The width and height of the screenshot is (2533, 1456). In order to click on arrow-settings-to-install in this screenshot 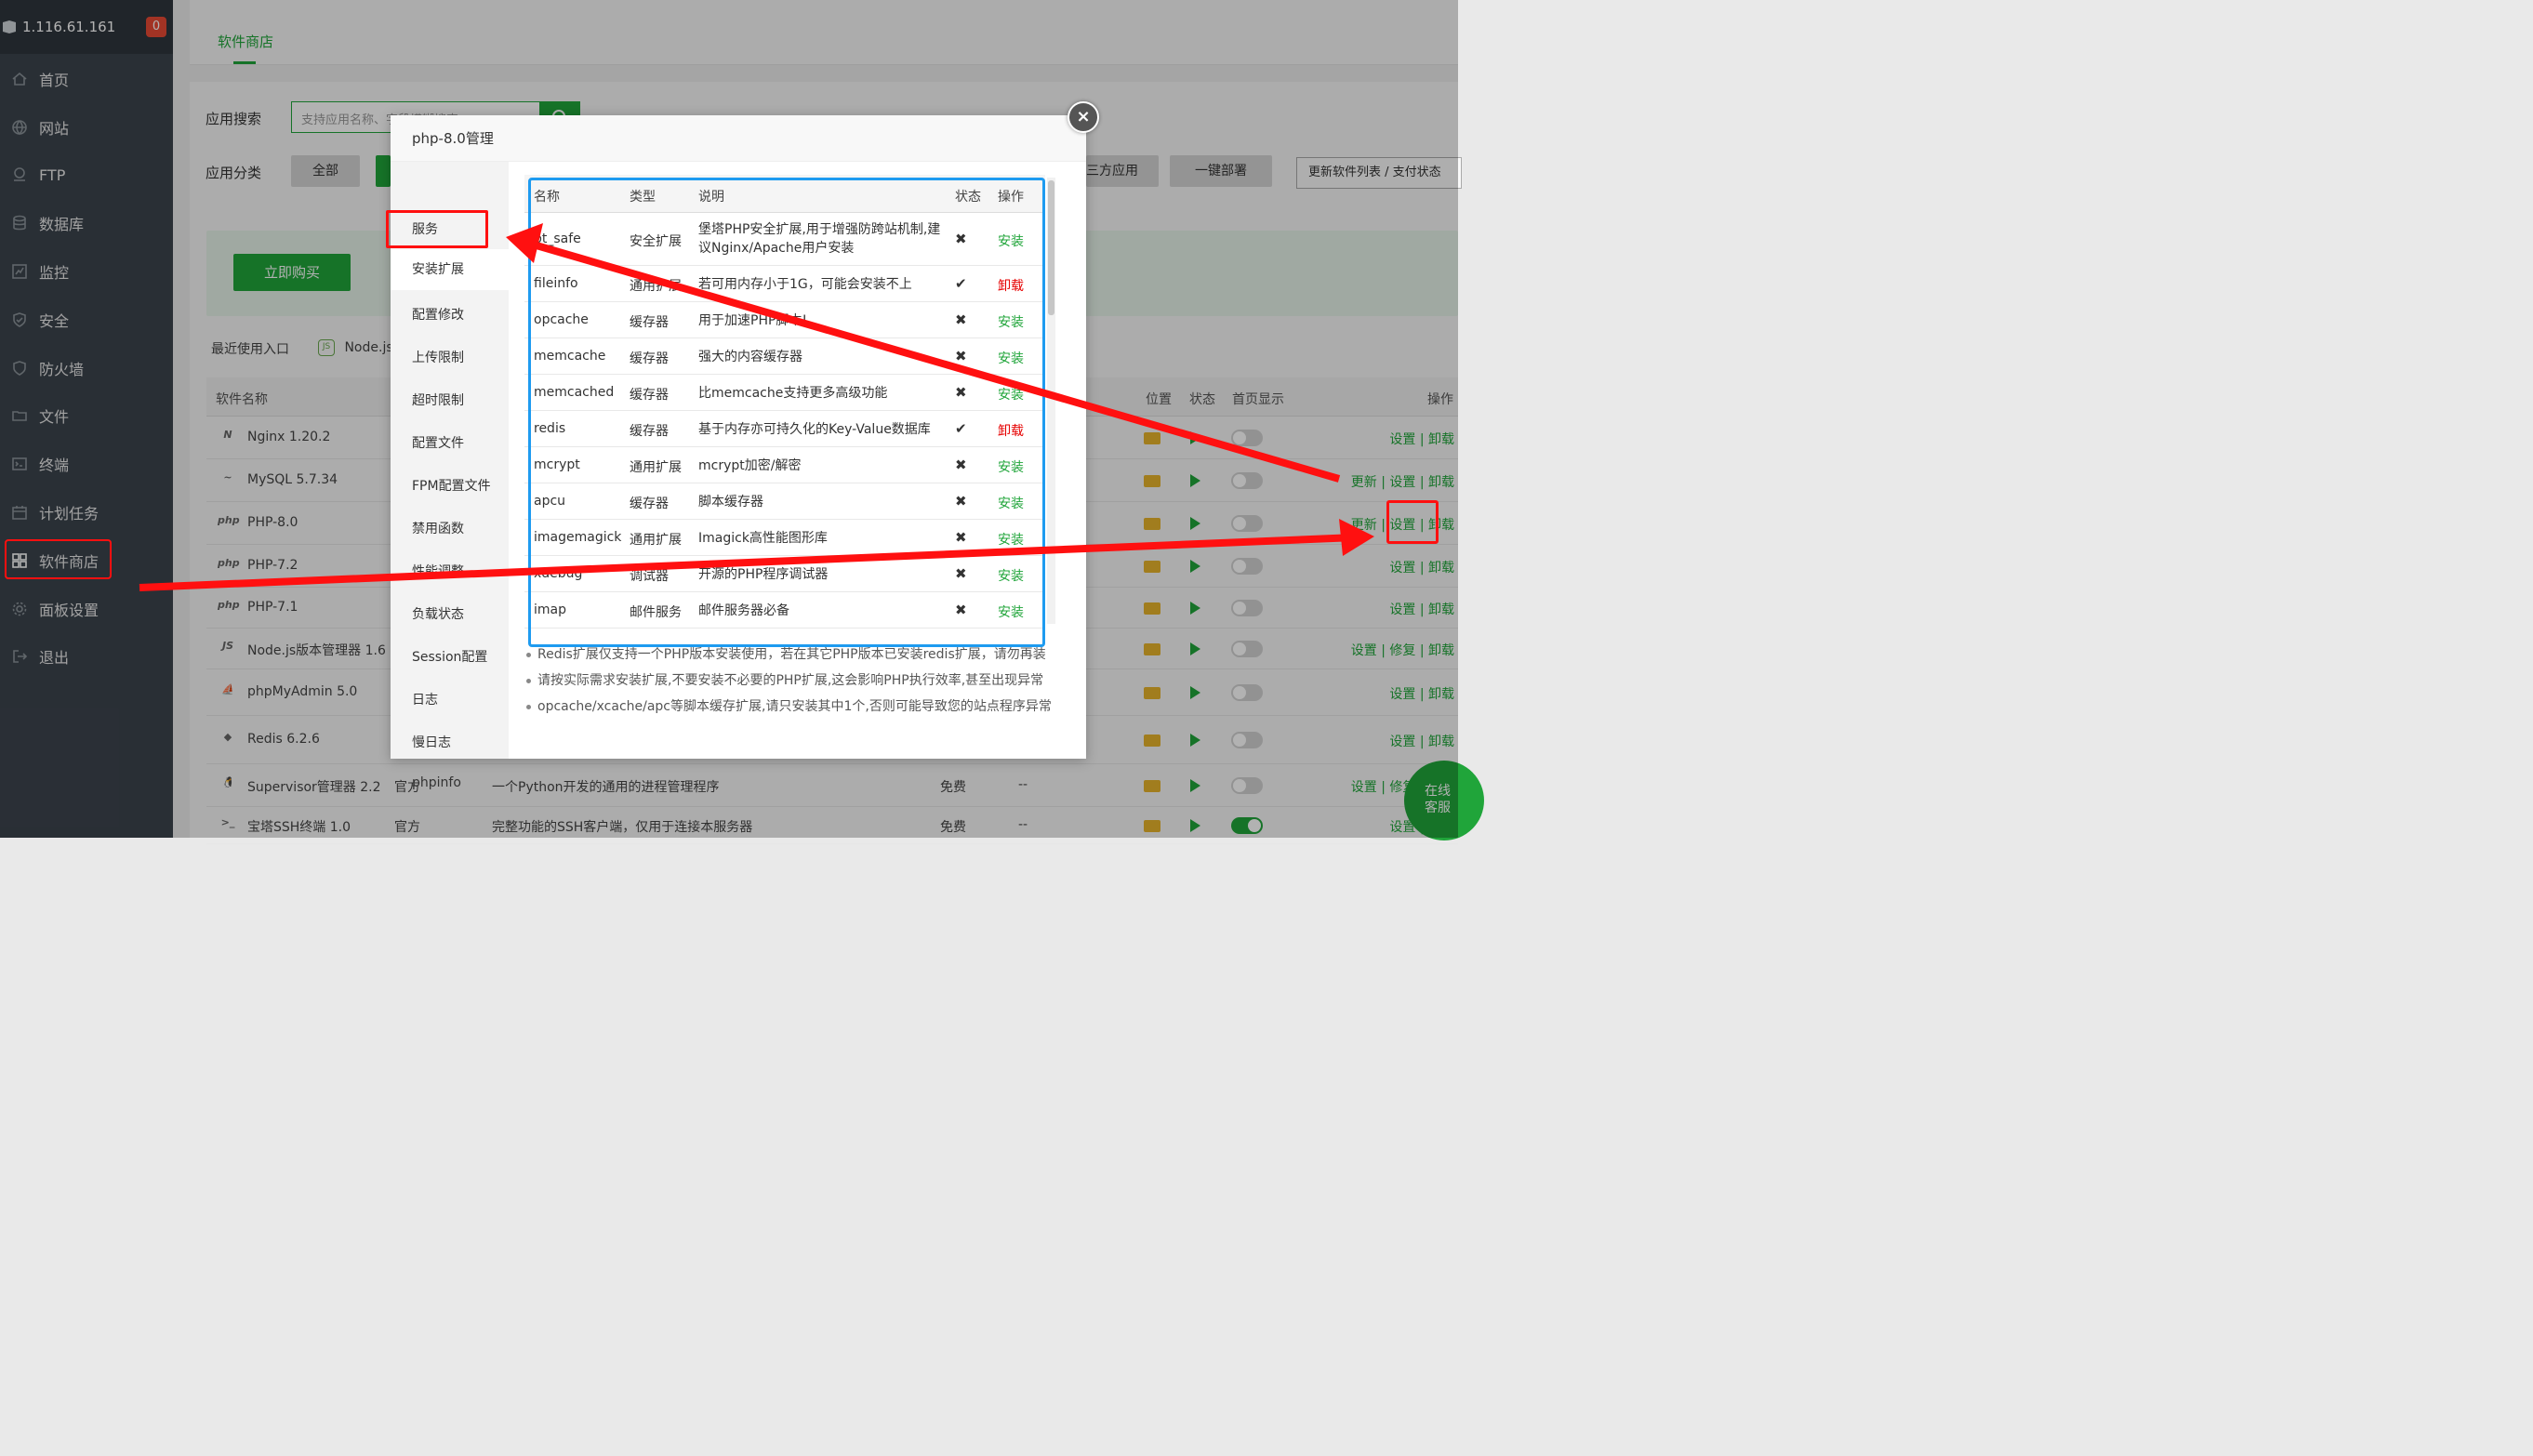, I will do `click(934, 361)`.